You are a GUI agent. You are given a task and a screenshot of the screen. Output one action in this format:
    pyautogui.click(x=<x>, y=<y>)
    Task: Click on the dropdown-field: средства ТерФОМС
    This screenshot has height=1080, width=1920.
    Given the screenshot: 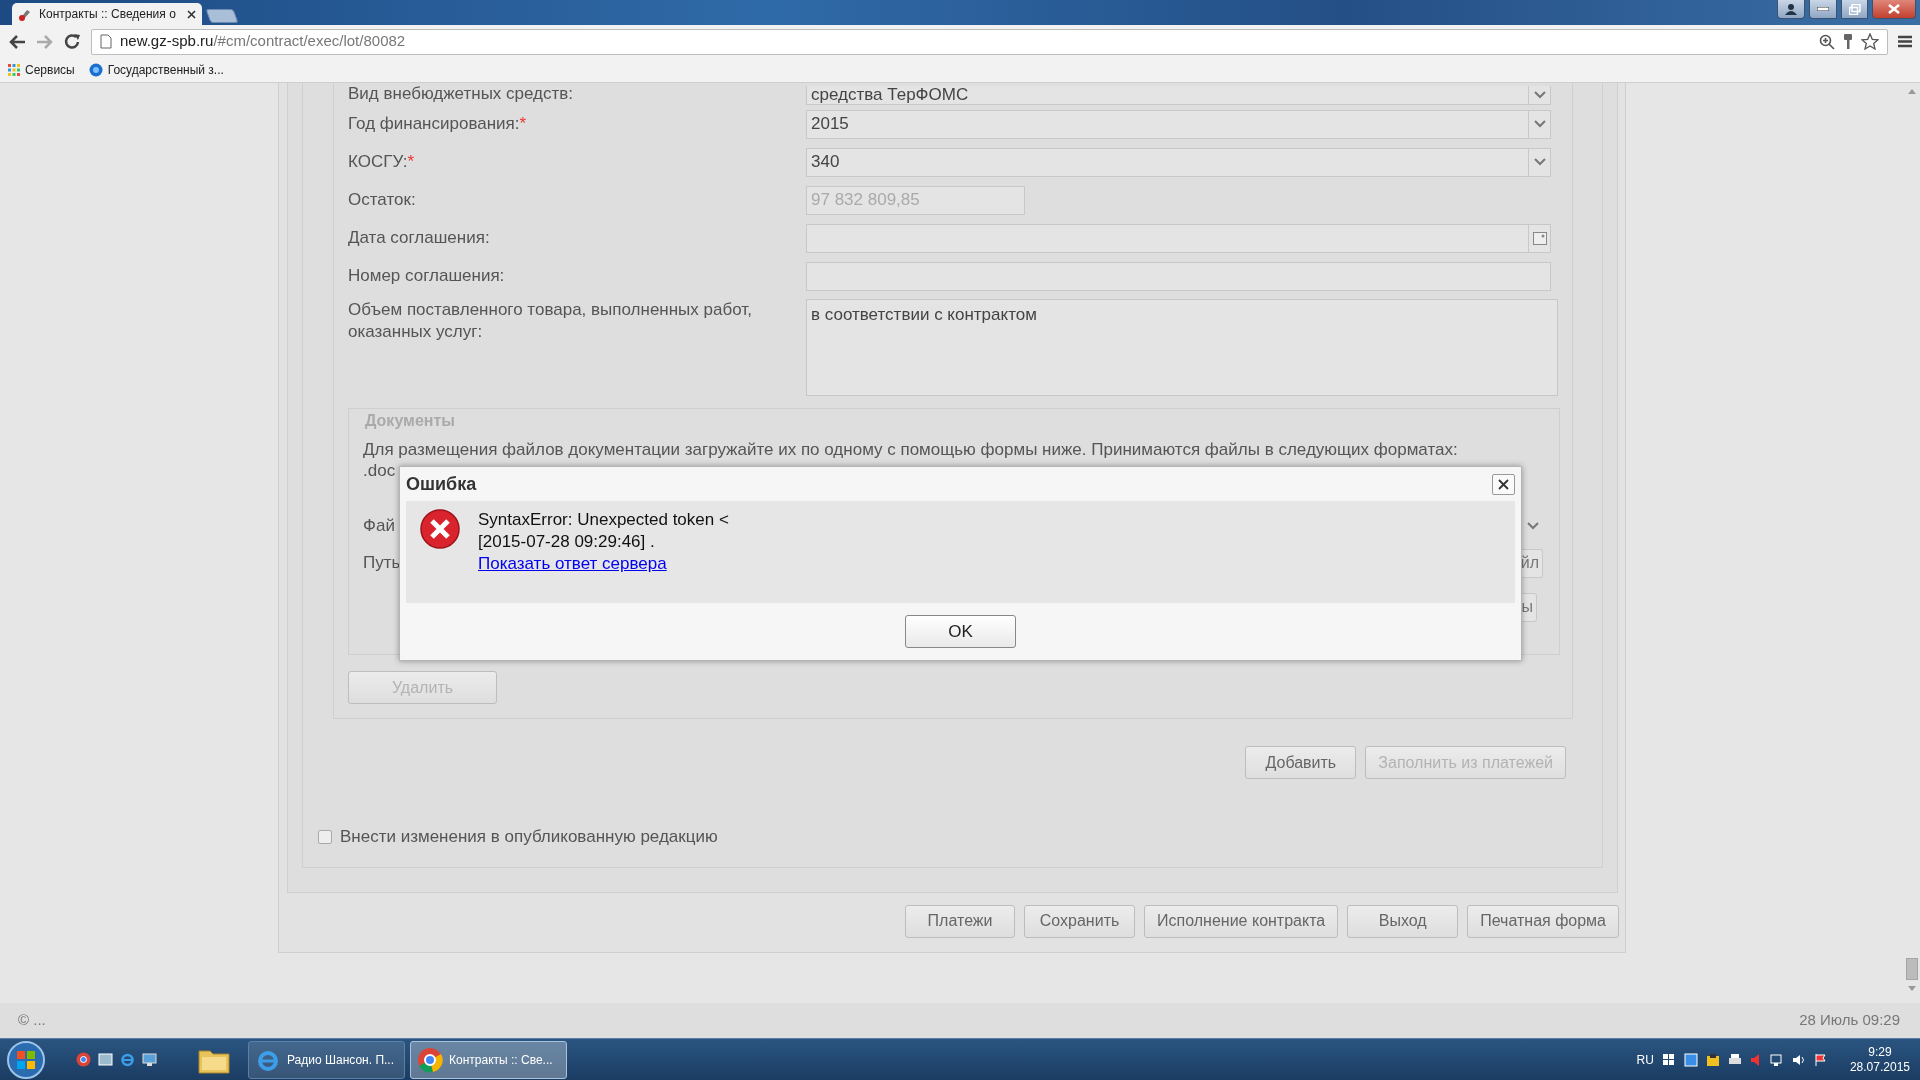 What is the action you would take?
    pyautogui.click(x=1178, y=96)
    